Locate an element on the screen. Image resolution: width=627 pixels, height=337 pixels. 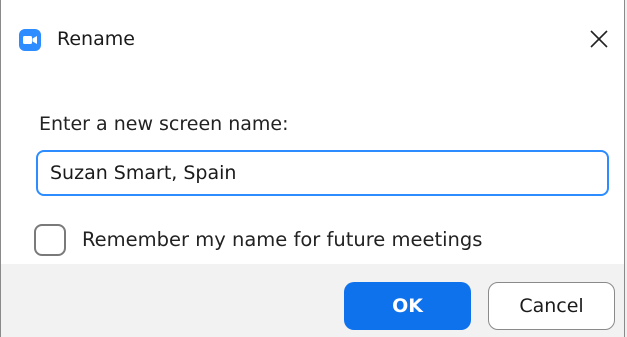
ok-button: OK is located at coordinates (407, 306).